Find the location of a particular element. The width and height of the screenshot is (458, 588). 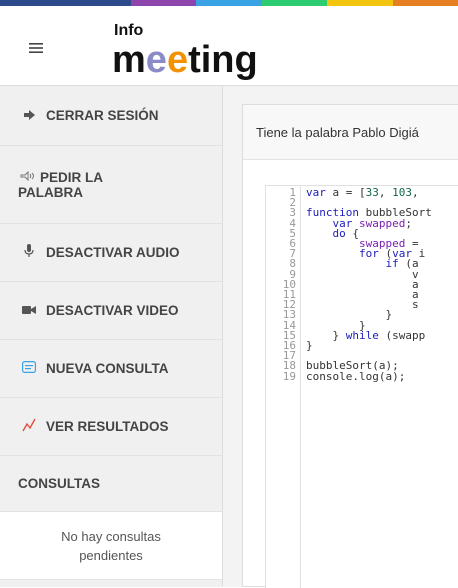

sidebar-item-nueva-consulta: NUEVA CONSULTA is located at coordinates (111, 369).